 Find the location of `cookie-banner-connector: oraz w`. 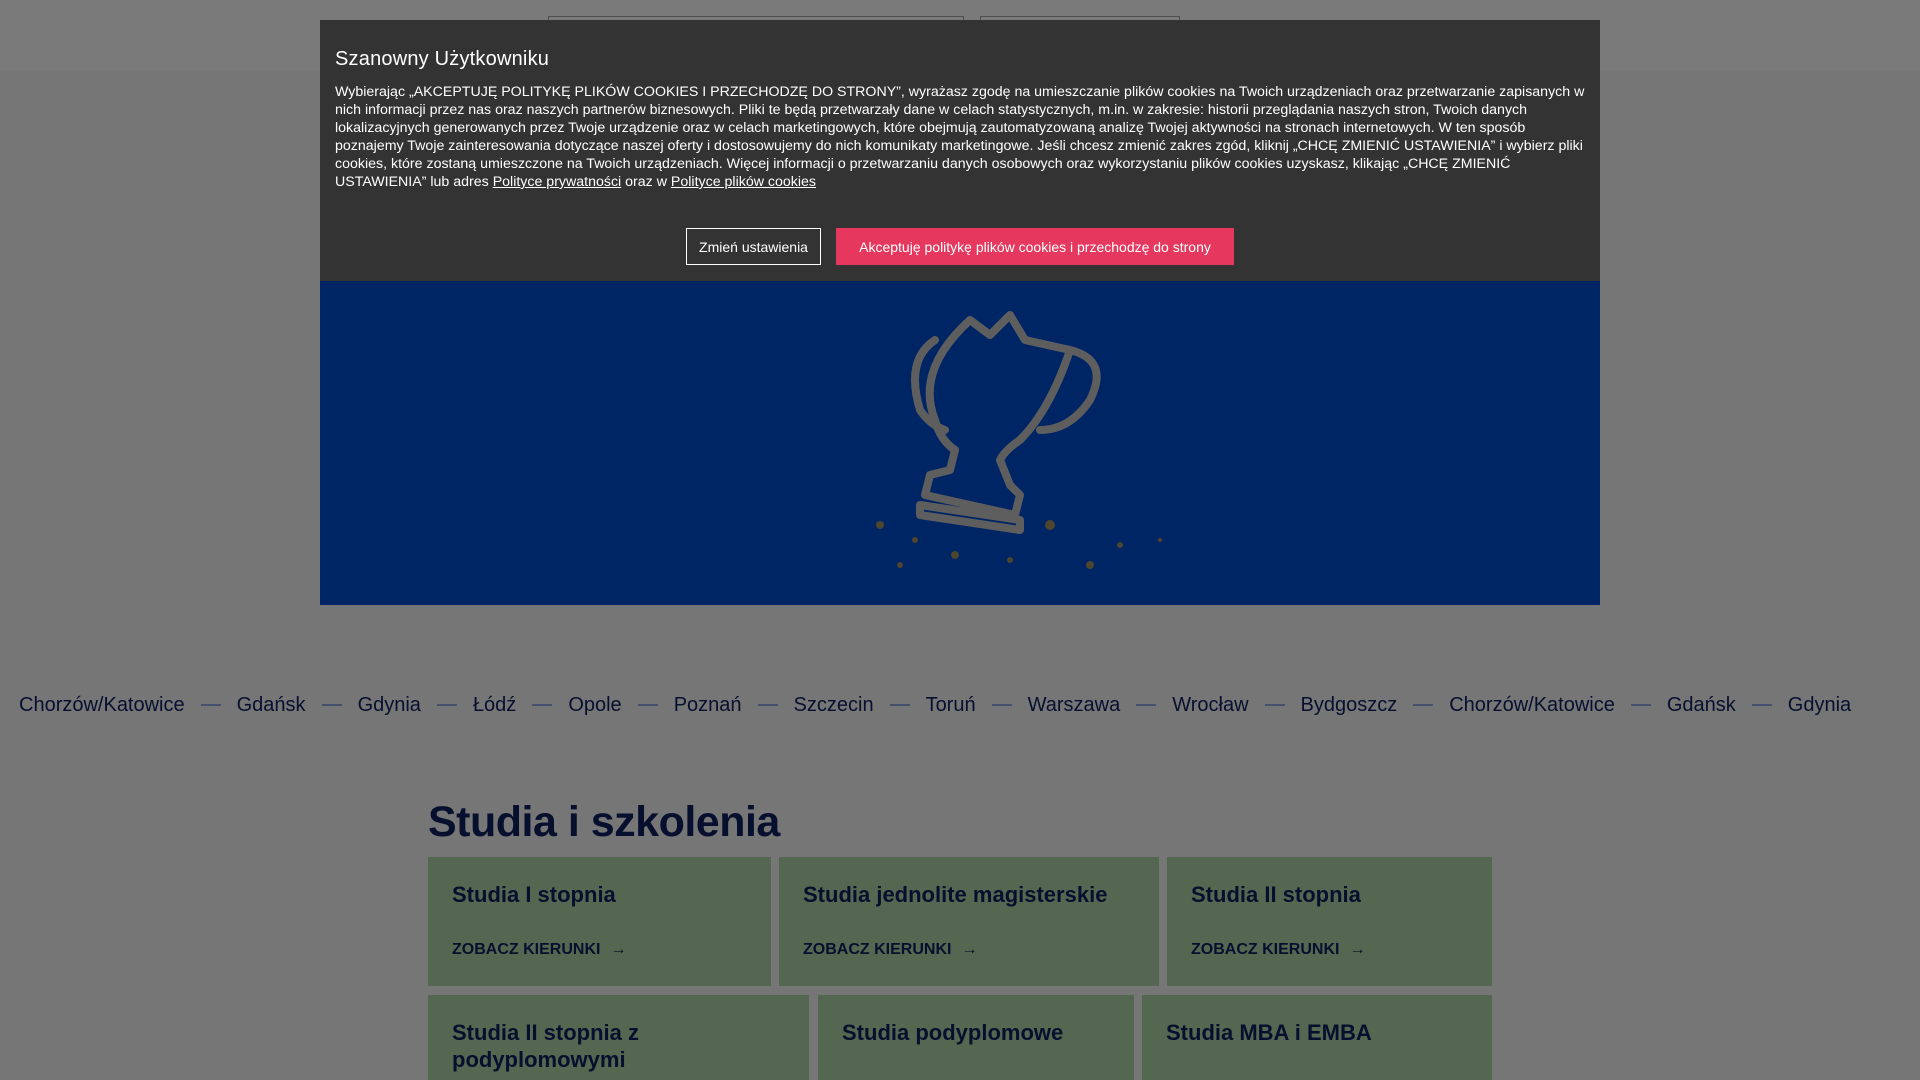

cookie-banner-connector: oraz w is located at coordinates (646, 182).